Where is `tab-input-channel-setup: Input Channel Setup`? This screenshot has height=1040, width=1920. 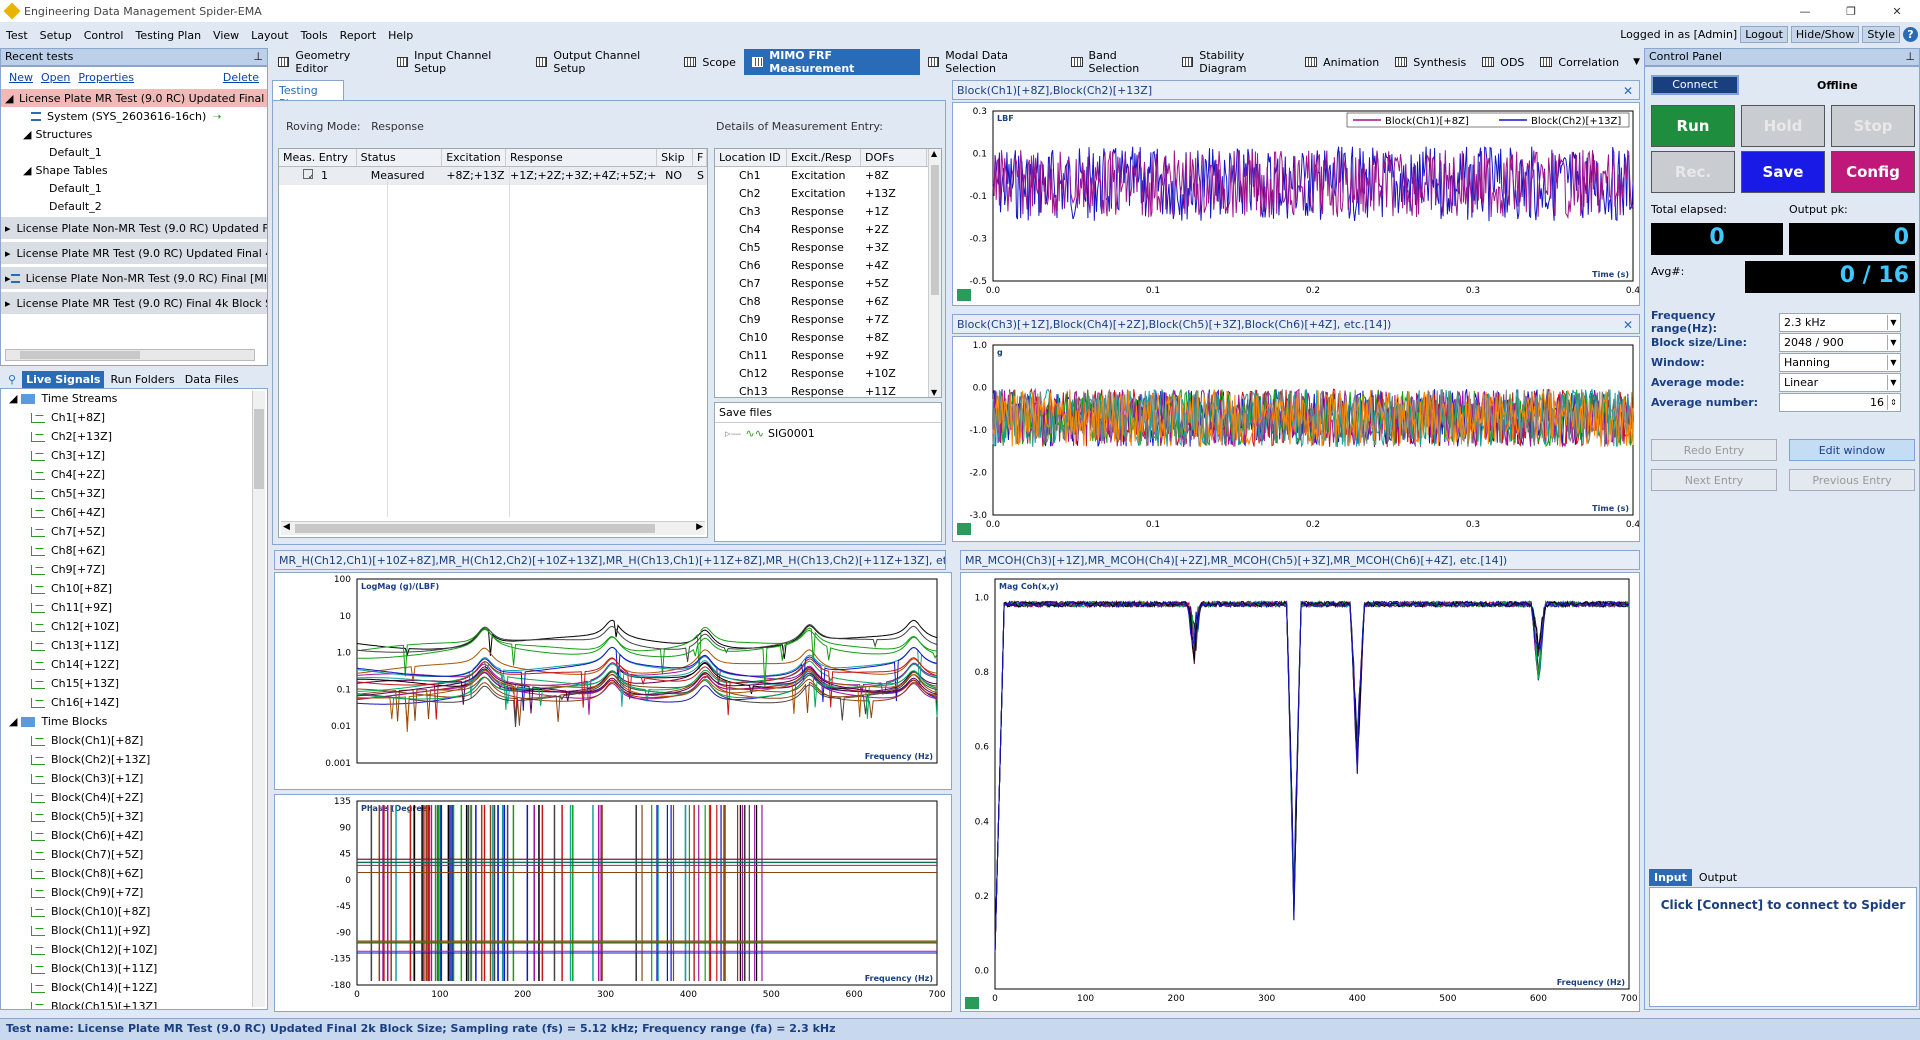 tab-input-channel-setup: Input Channel Setup is located at coordinates (458, 62).